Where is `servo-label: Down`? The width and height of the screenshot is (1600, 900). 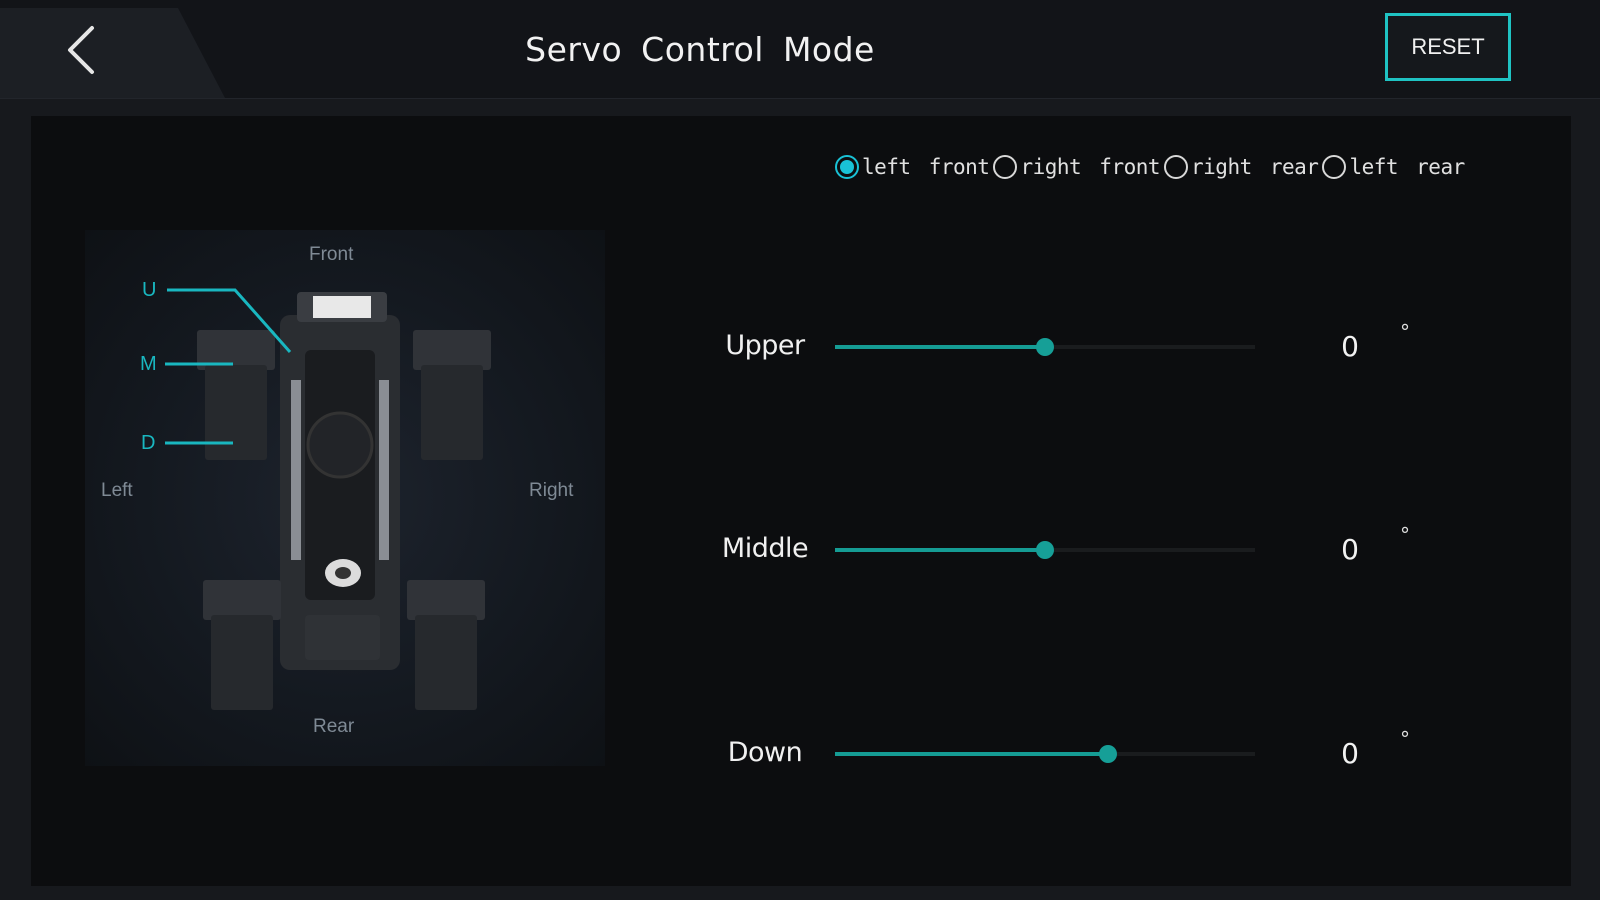 servo-label: Down is located at coordinates (765, 752).